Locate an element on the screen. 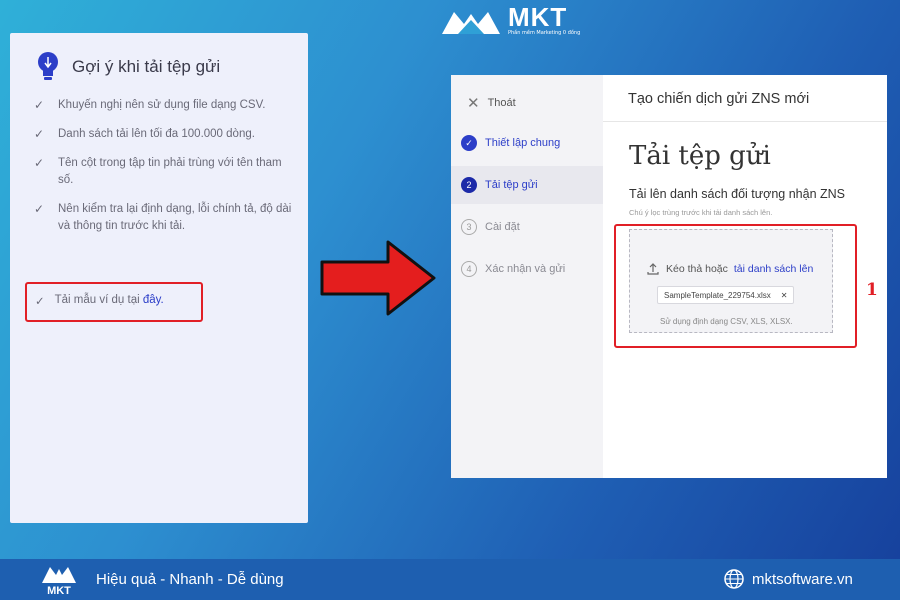 The height and width of the screenshot is (600, 900). highlighted-template-tip: ✓ Tải mẫu ví dụ tại đây. is located at coordinates (114, 302).